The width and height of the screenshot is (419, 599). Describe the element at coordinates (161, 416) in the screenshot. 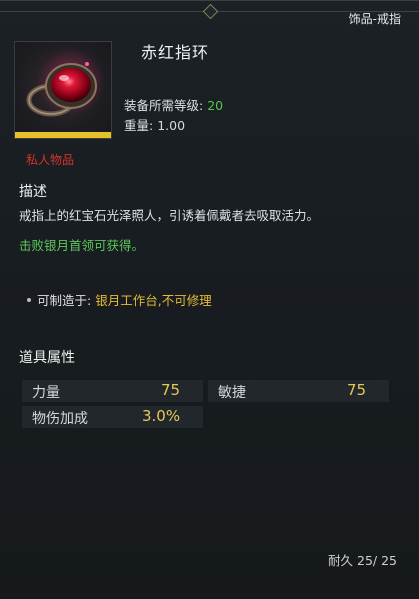

I see `attribute-value: 3.0%` at that location.